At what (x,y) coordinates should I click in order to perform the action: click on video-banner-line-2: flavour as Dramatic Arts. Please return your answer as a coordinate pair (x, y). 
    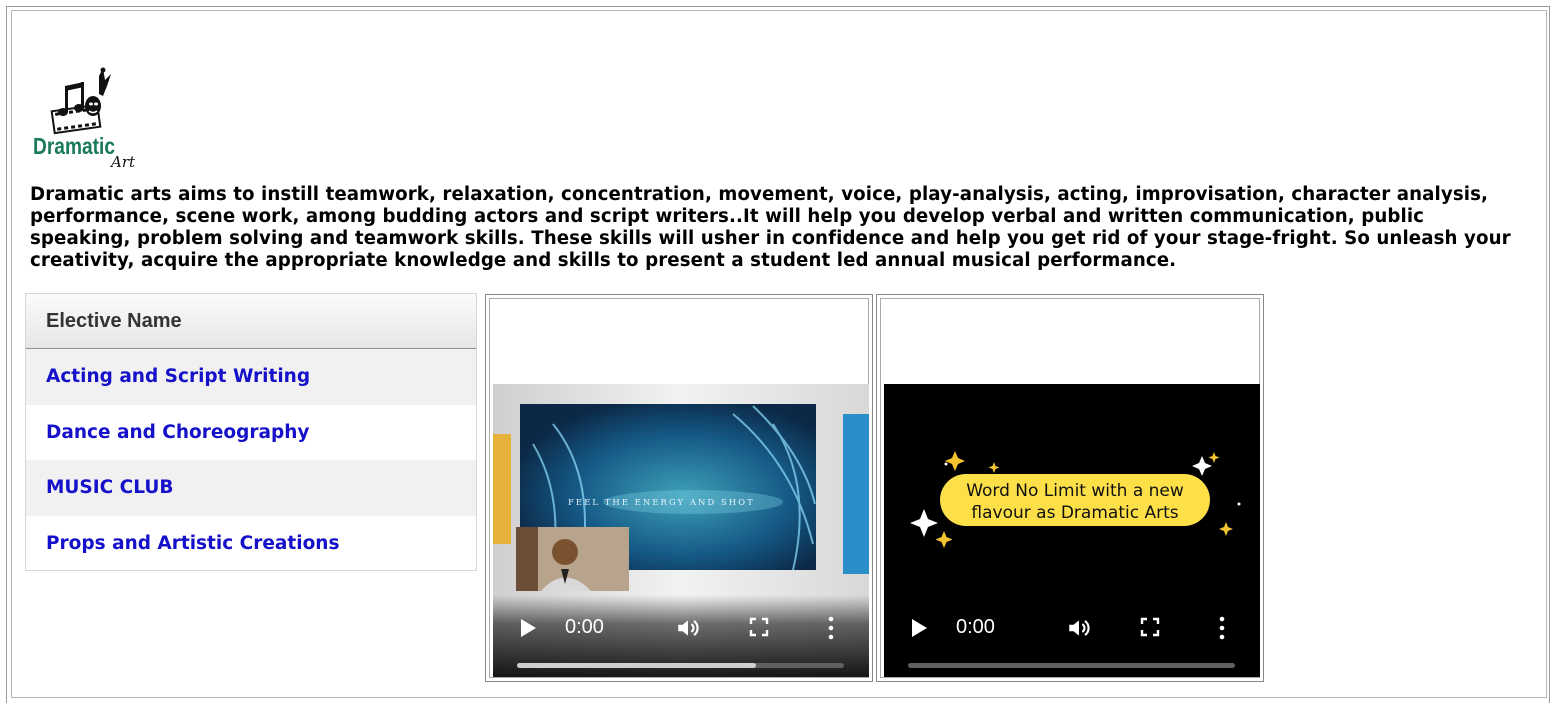
    Looking at the image, I should click on (1074, 513).